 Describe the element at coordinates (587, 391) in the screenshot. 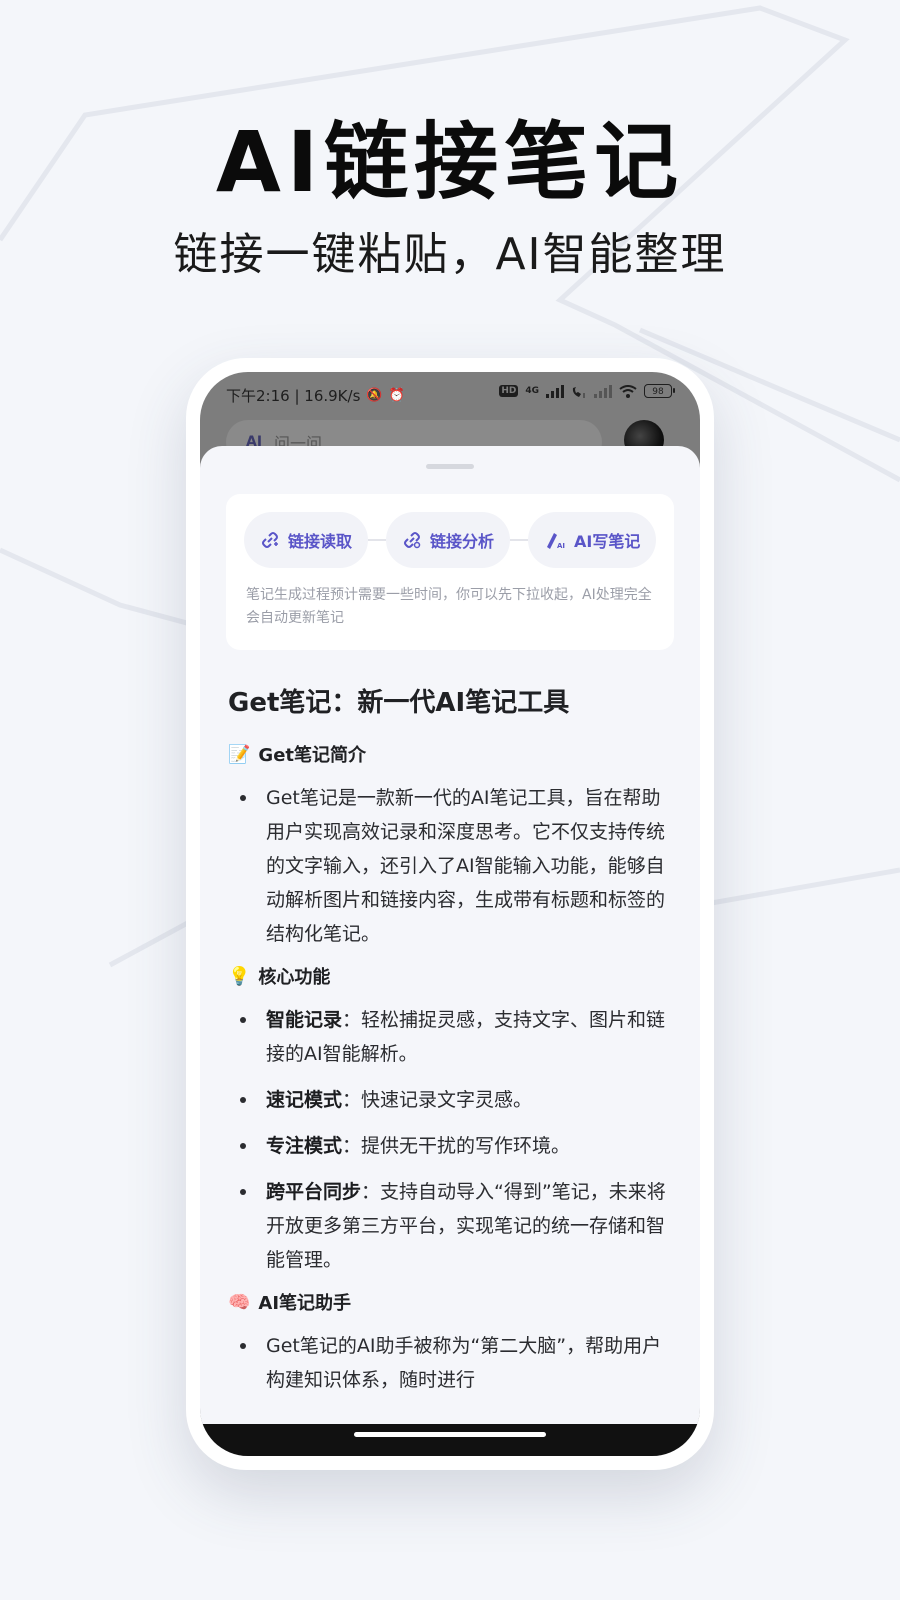

I see `status-right: HD 4G 98` at that location.